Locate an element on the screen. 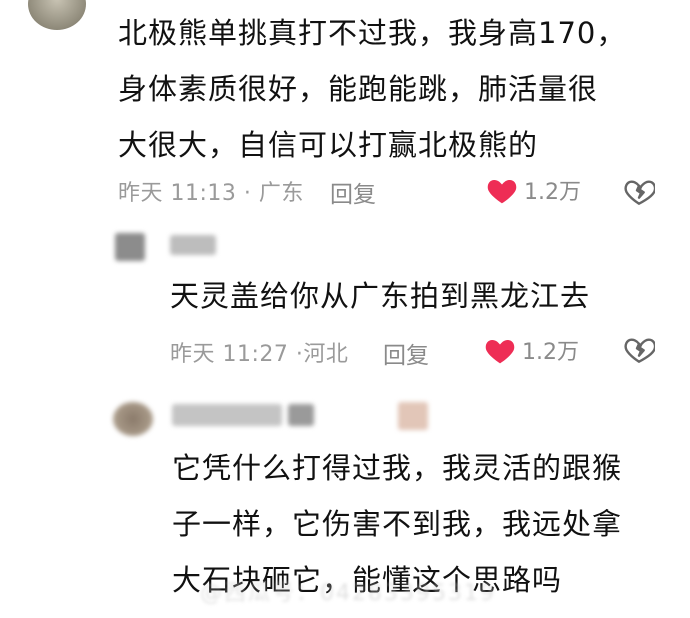 The image size is (690, 618). comment-location: · 广东 is located at coordinates (273, 193).